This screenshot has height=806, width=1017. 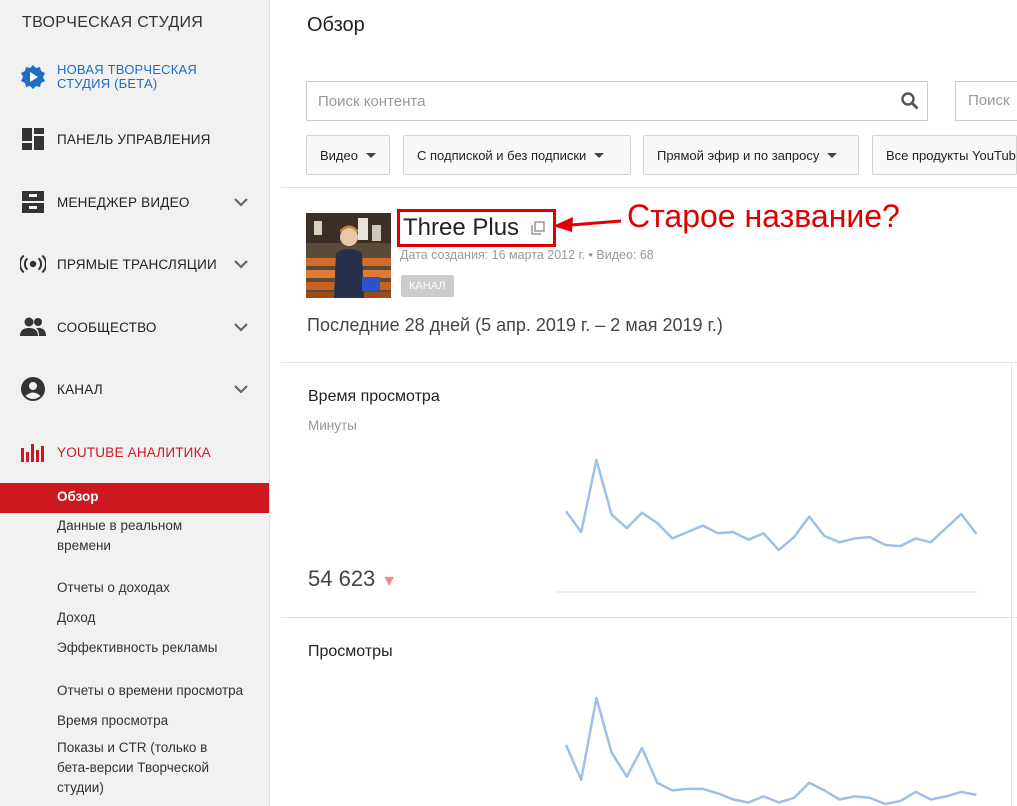 What do you see at coordinates (502, 155) in the screenshot?
I see `filter-label: С подпиской и без подписки` at bounding box center [502, 155].